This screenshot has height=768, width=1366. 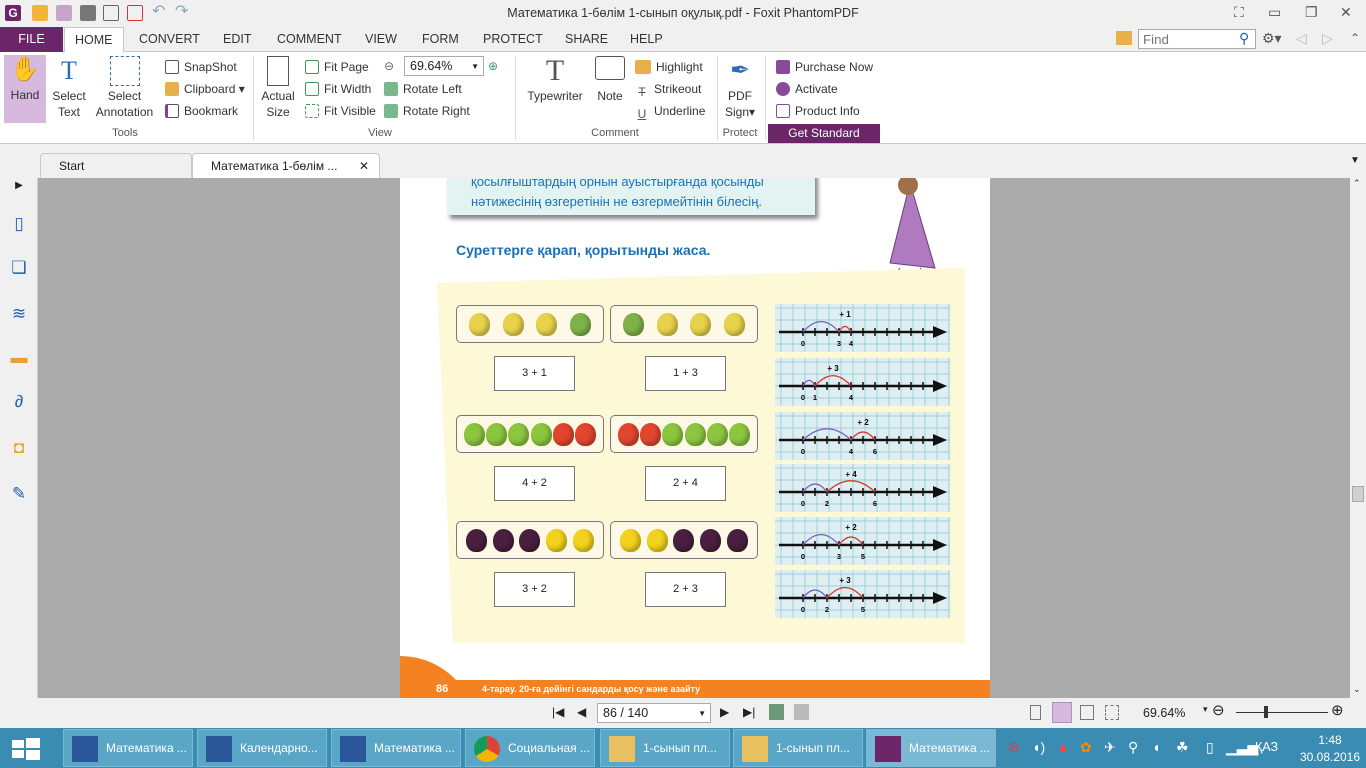 I want to click on vertical-scrollbar: ⌃ ⌄, so click(x=1358, y=438).